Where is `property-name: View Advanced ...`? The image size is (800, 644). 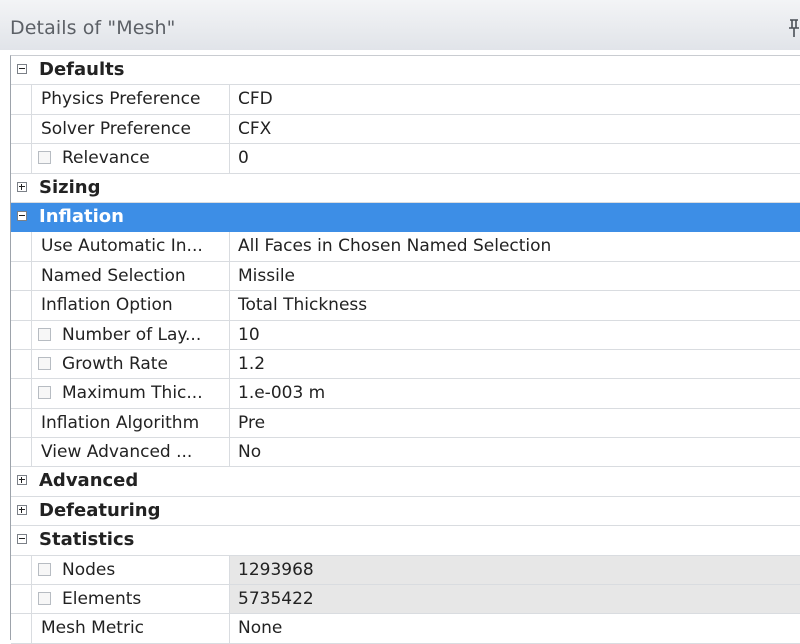 property-name: View Advanced ... is located at coordinates (117, 452).